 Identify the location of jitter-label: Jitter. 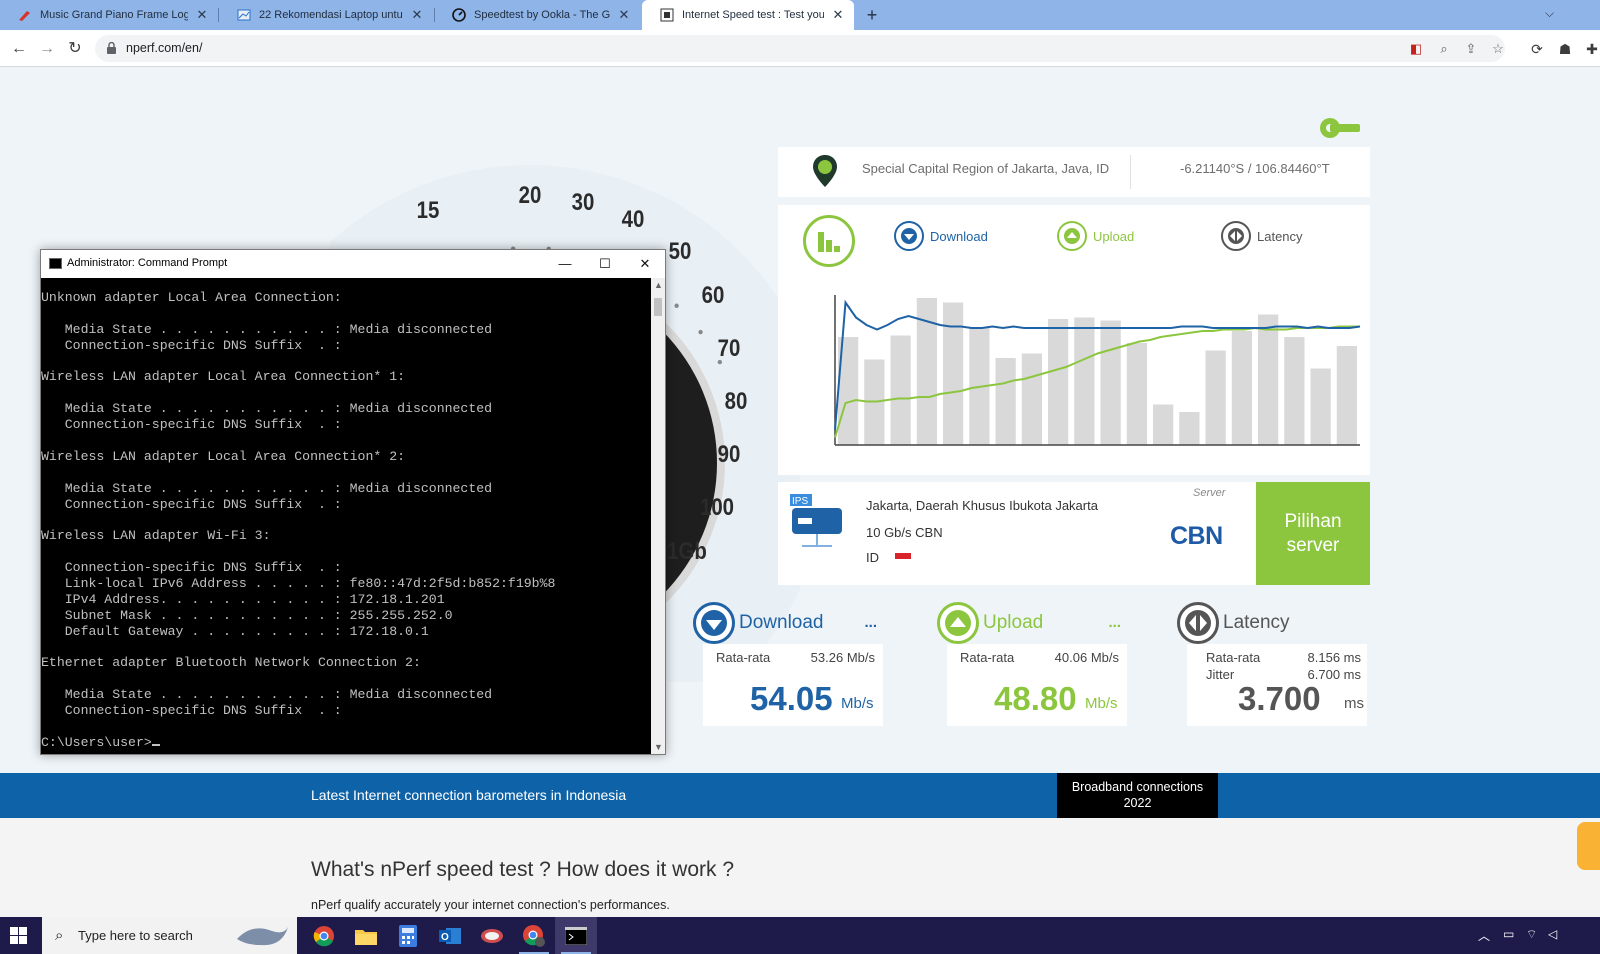
(1220, 674).